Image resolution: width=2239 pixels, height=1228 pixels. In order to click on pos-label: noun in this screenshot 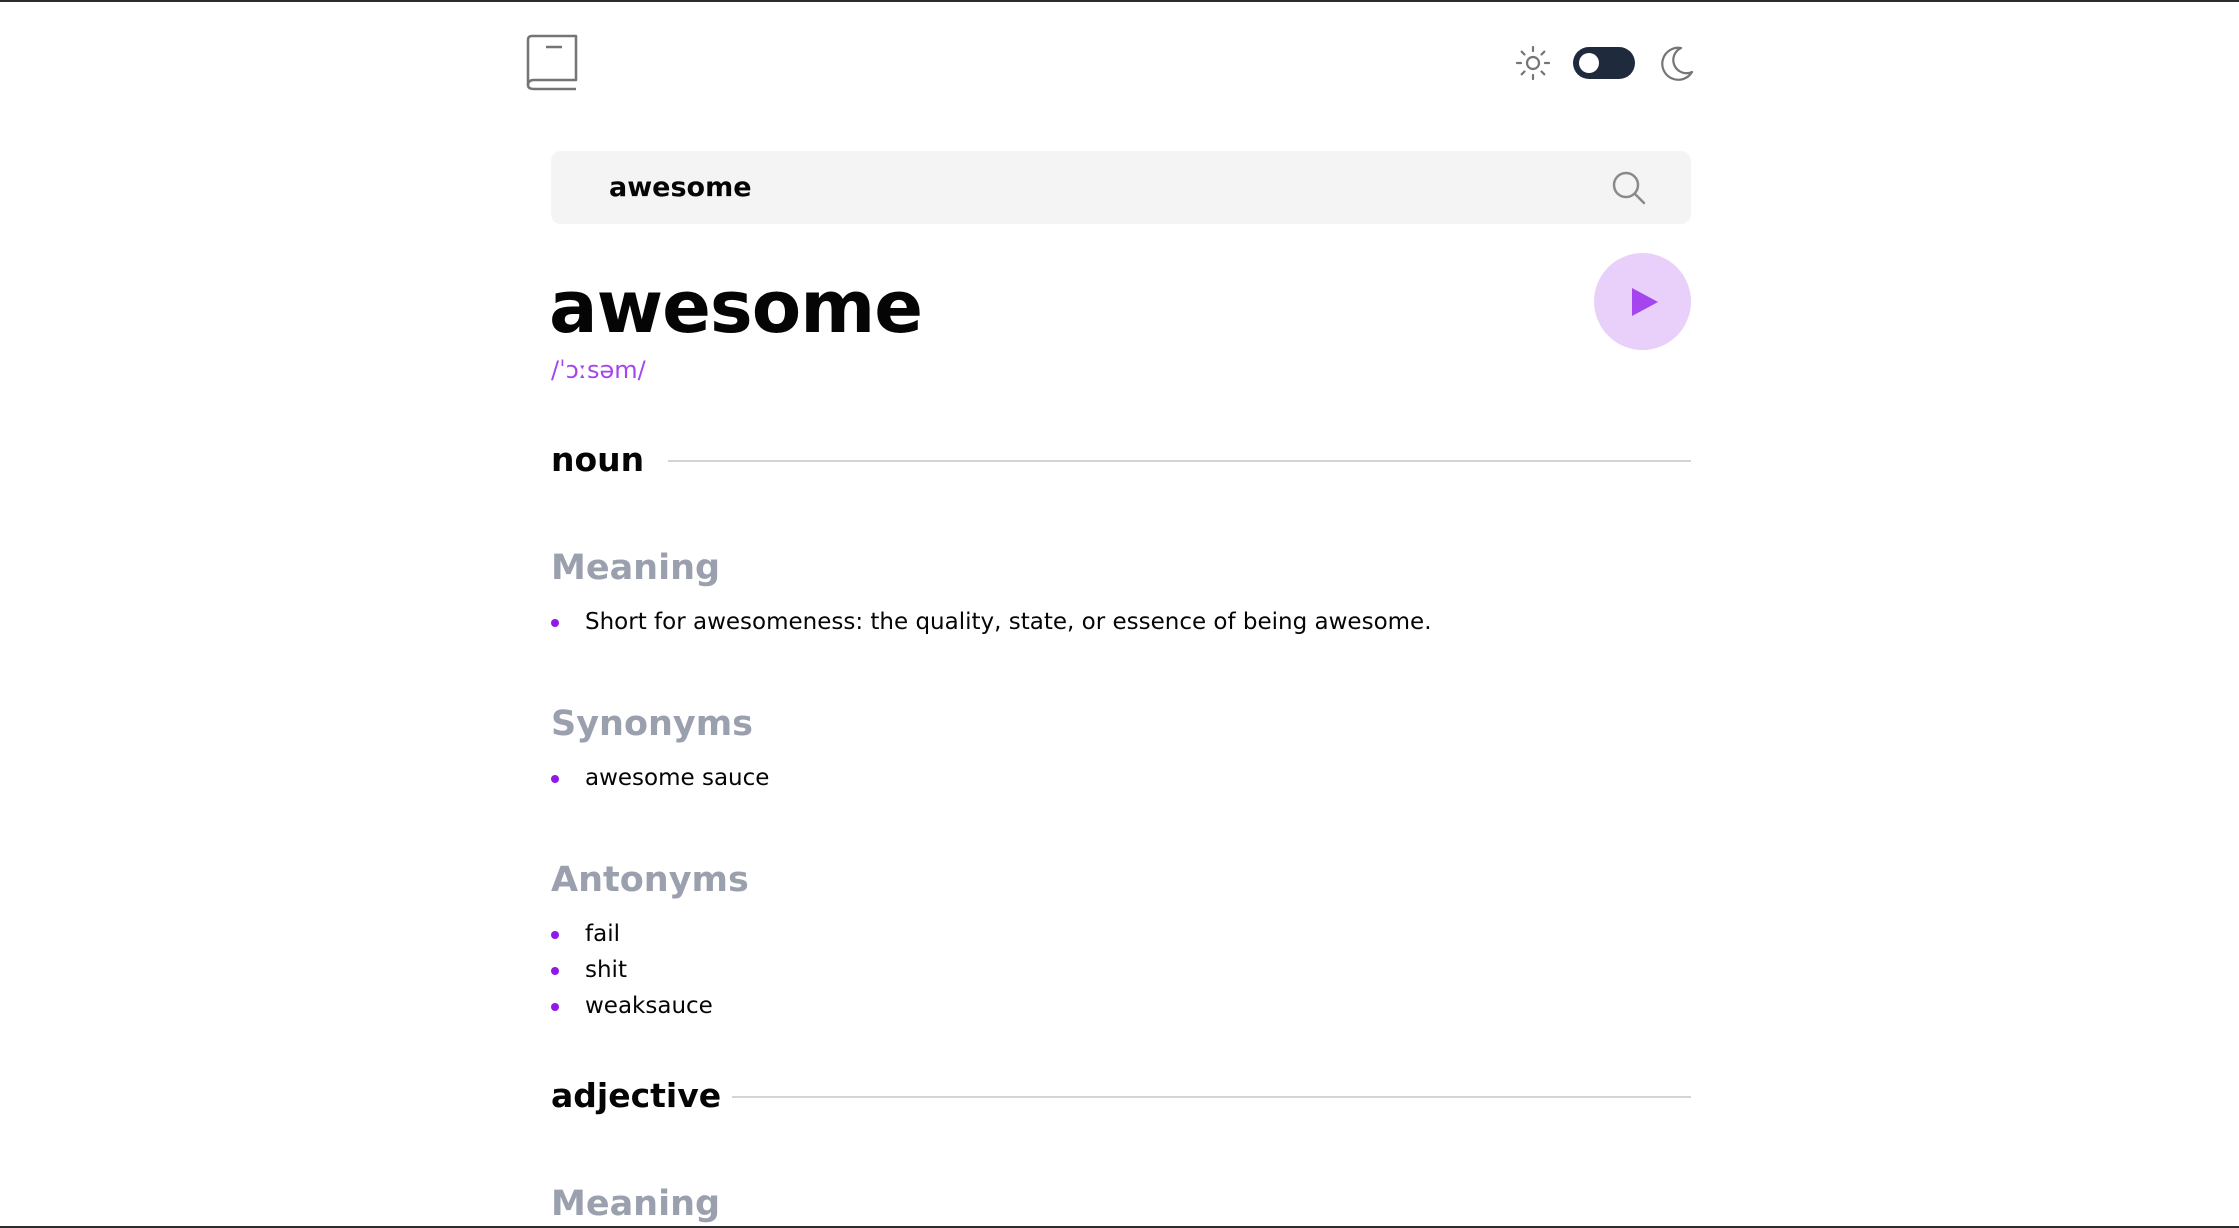, I will do `click(598, 459)`.